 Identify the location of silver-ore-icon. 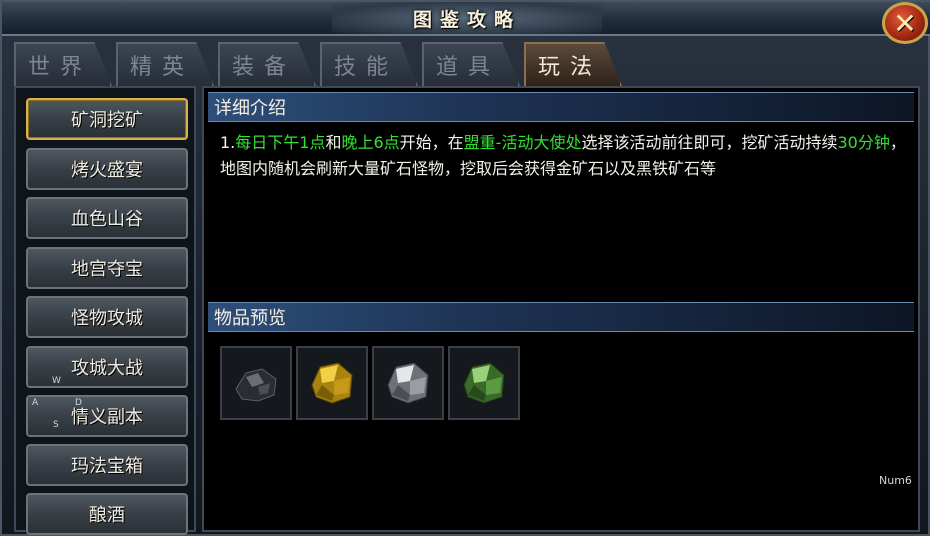
(408, 383).